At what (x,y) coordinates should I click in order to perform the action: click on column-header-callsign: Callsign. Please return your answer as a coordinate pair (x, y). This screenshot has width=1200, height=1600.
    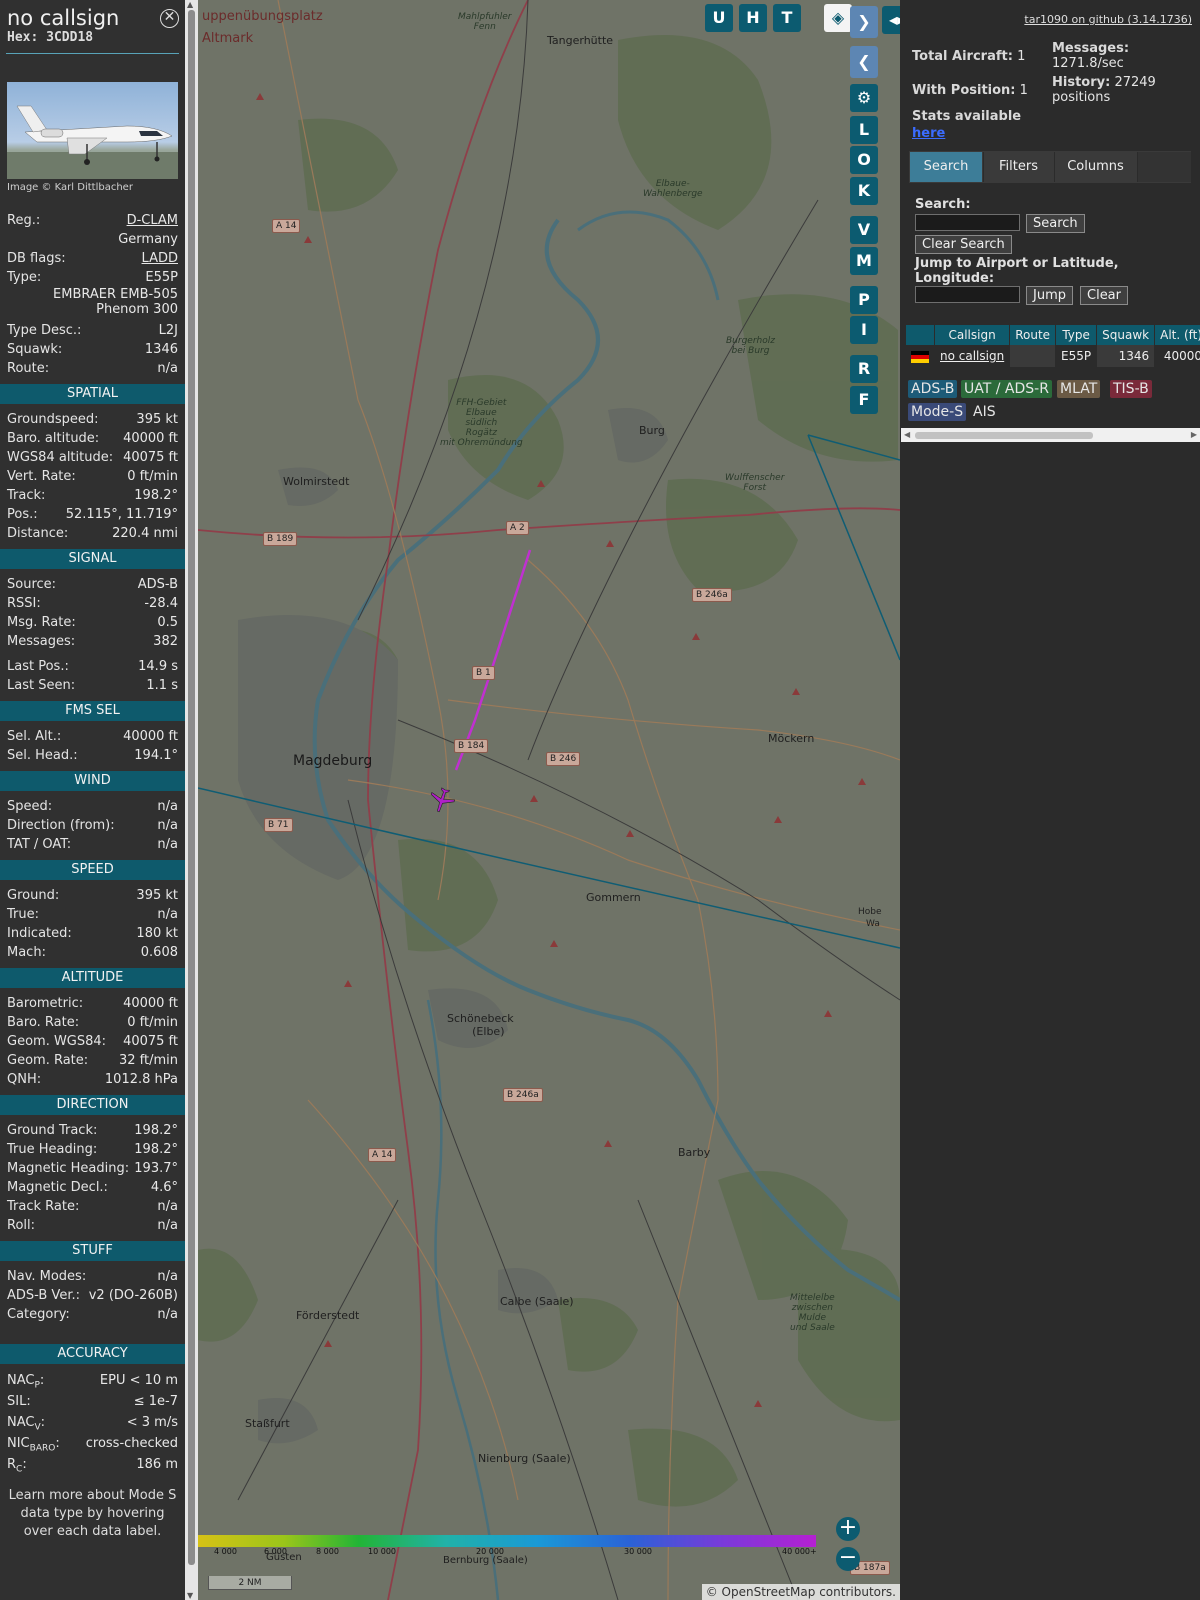
    Looking at the image, I should click on (972, 335).